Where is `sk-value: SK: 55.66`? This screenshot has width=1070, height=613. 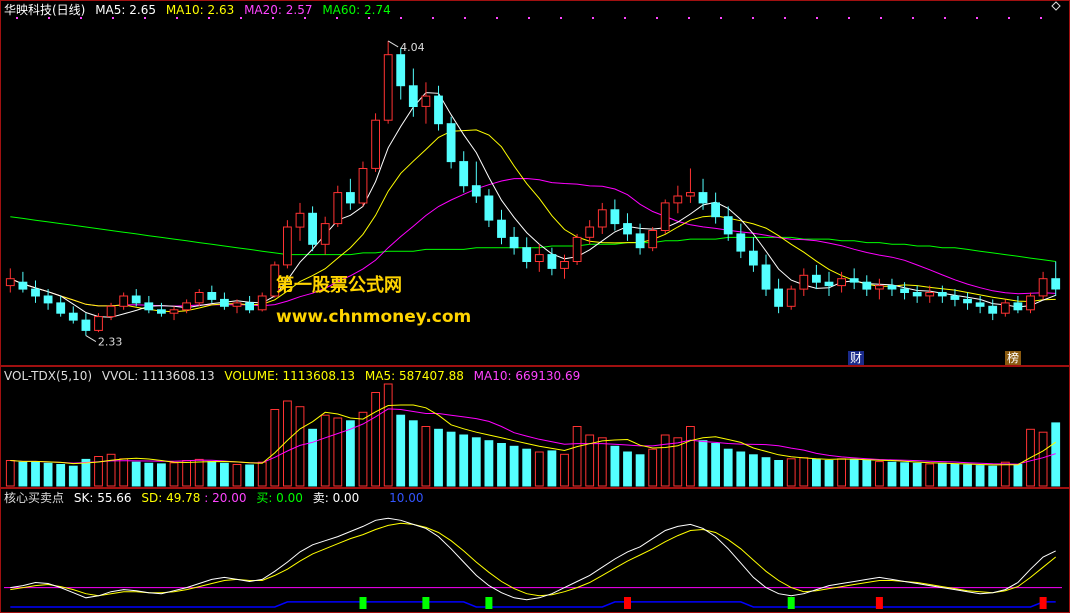 sk-value: SK: 55.66 is located at coordinates (102, 498).